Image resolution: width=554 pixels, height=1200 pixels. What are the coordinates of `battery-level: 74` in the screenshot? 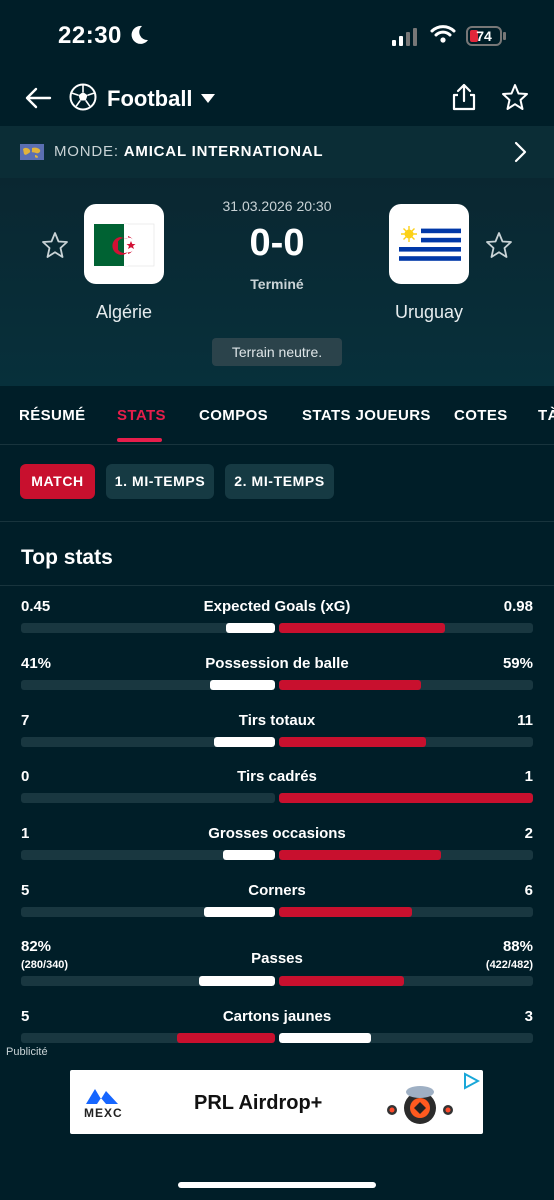 It's located at (484, 36).